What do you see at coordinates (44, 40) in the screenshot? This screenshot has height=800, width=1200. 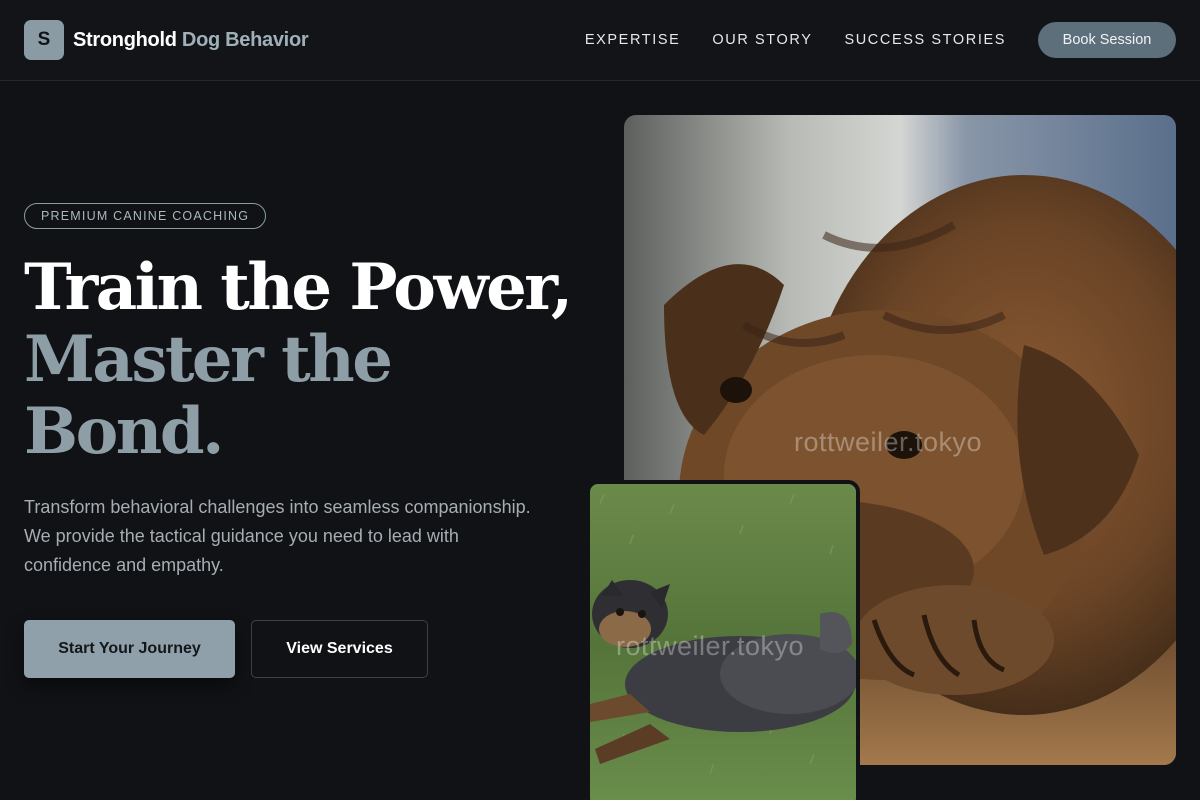 I see `logo-mark-icon: S` at bounding box center [44, 40].